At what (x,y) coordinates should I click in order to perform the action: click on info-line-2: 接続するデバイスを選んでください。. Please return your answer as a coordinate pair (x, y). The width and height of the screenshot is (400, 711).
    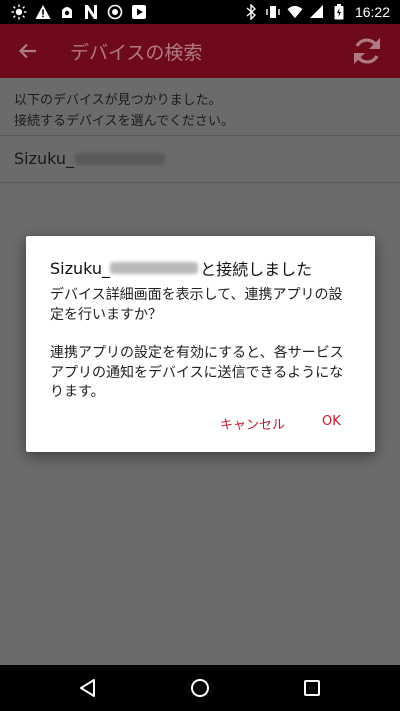
    Looking at the image, I should click on (124, 121).